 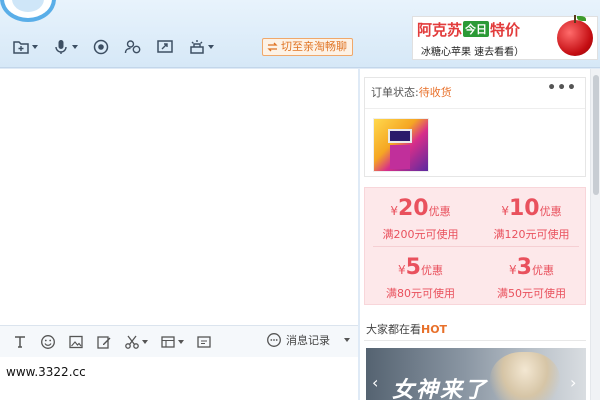 I want to click on emoji-button, so click(x=48, y=342).